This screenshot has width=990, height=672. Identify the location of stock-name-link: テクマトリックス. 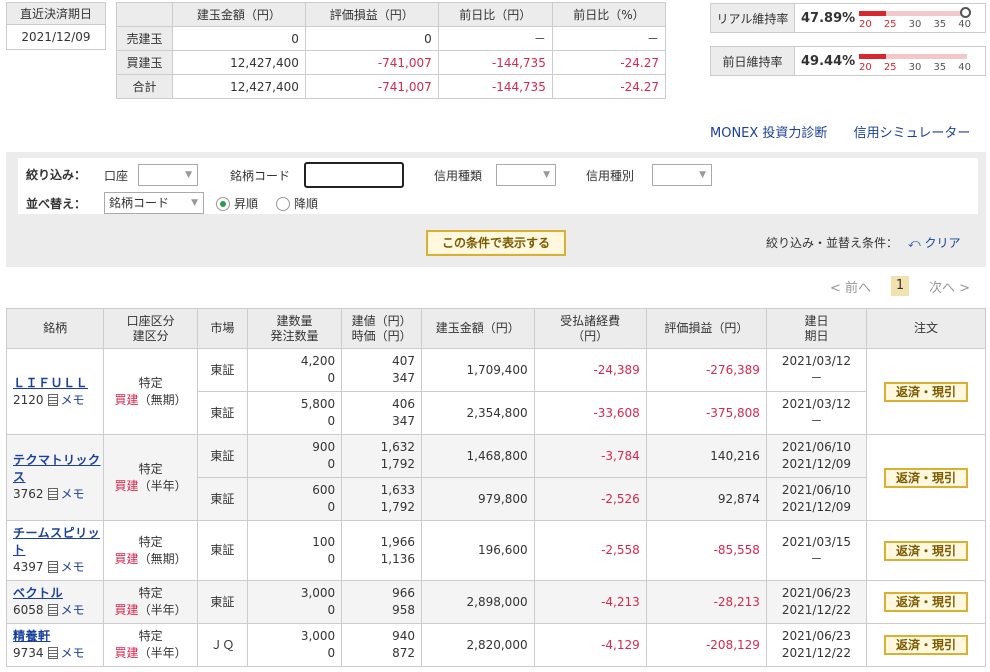
(57, 468).